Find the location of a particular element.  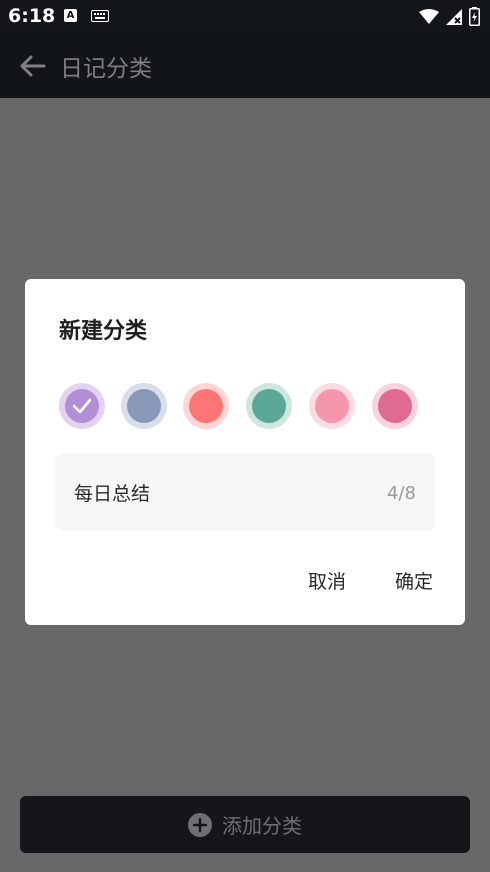

char-counter: 4/8 is located at coordinates (401, 493).